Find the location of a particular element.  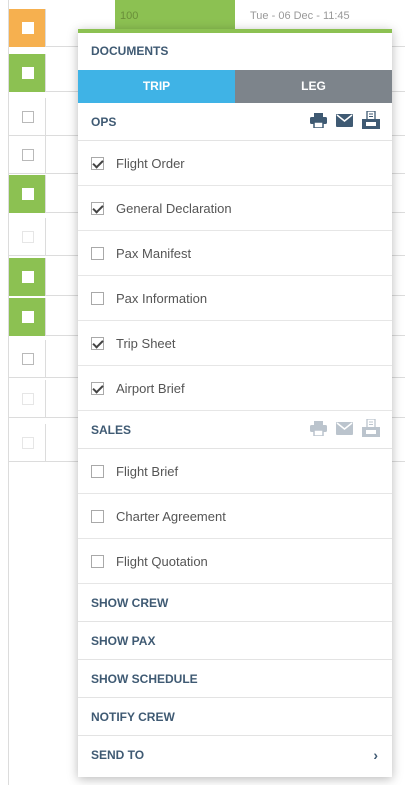

doc-item-general-declaration: General Declaration is located at coordinates (235, 208).